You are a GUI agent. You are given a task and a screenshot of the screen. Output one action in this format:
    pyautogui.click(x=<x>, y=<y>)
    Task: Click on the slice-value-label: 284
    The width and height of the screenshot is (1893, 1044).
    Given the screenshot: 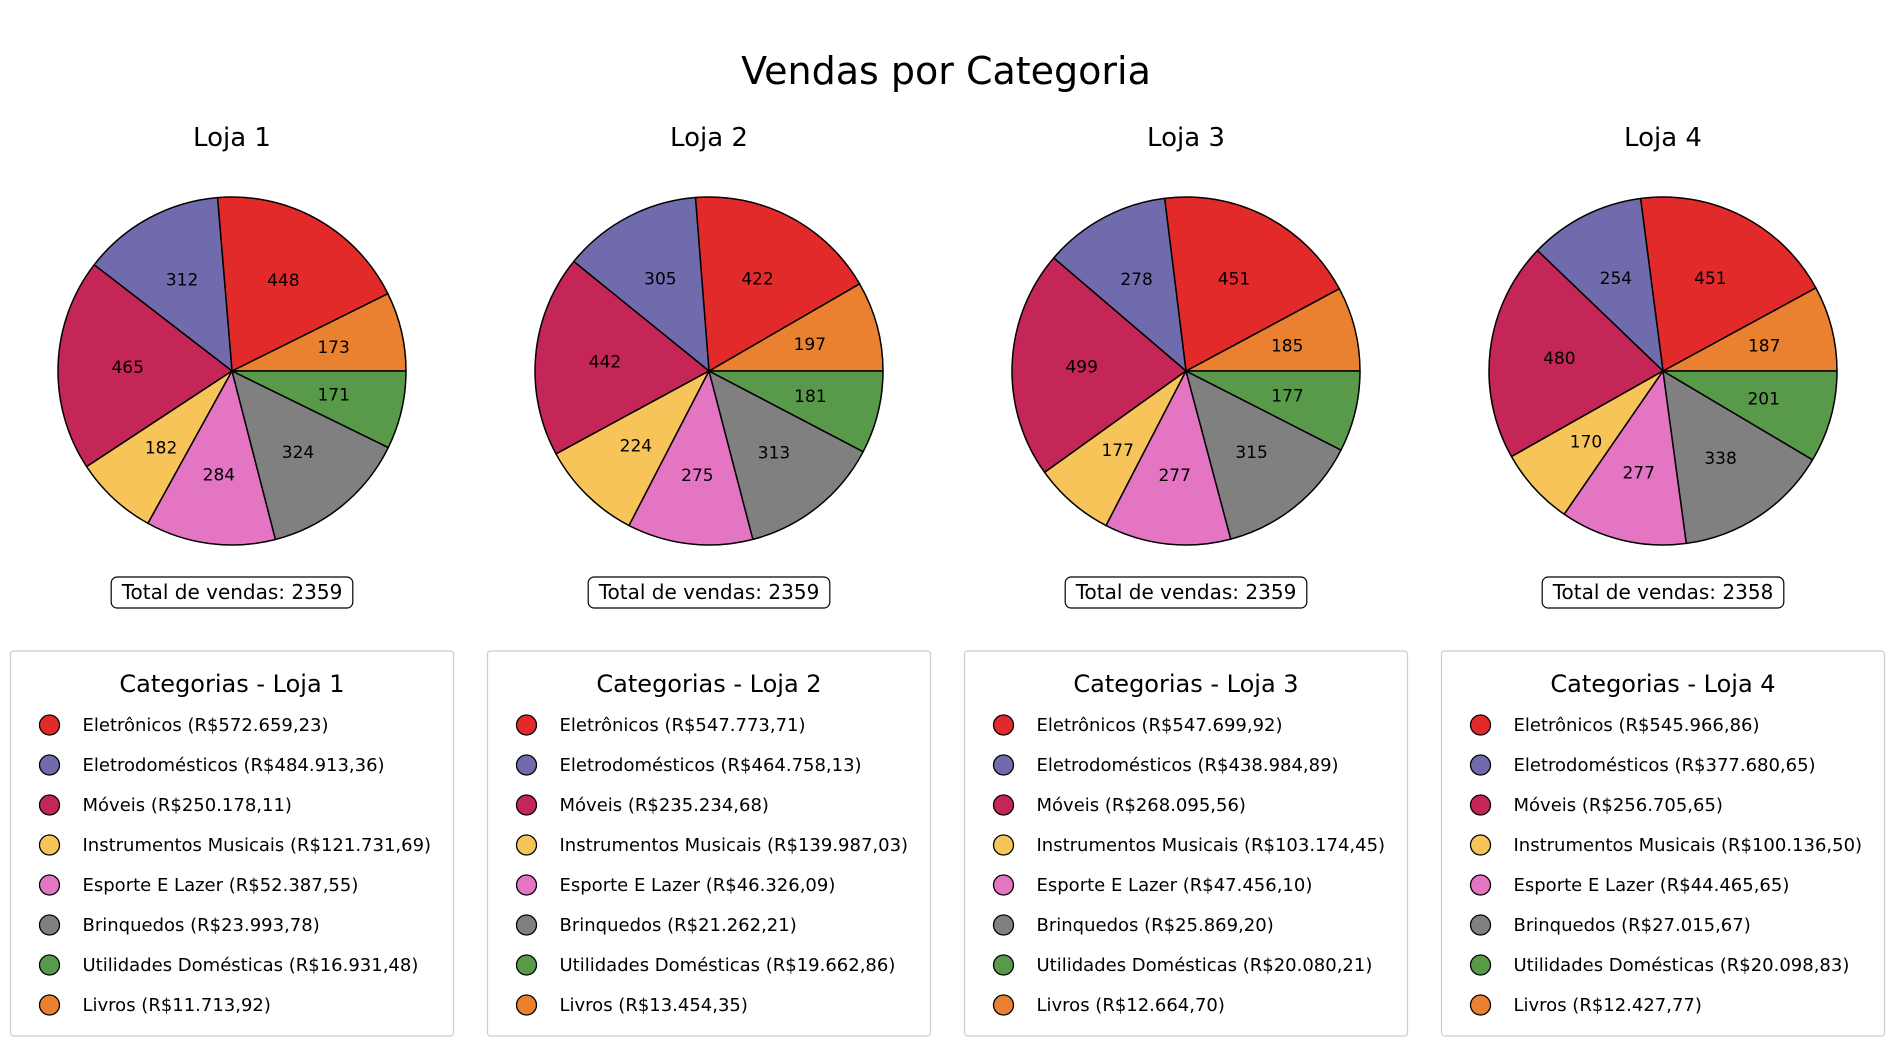 What is the action you would take?
    pyautogui.click(x=219, y=476)
    